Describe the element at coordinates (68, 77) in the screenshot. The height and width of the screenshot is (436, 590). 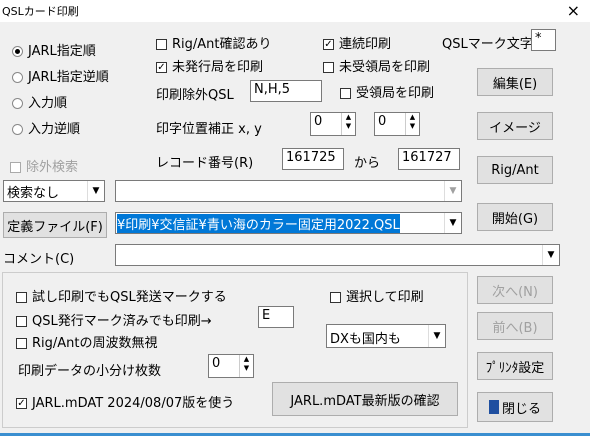
I see `radio-label: JARL指定逆順` at that location.